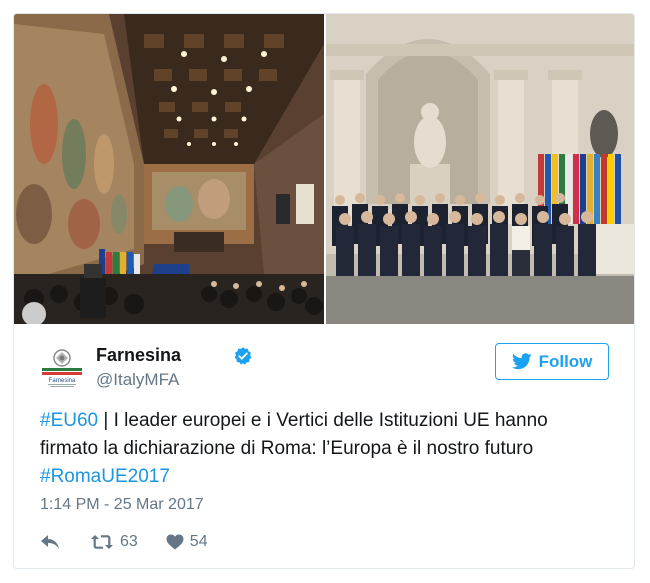  What do you see at coordinates (243, 356) in the screenshot?
I see `verified-badge-icon` at bounding box center [243, 356].